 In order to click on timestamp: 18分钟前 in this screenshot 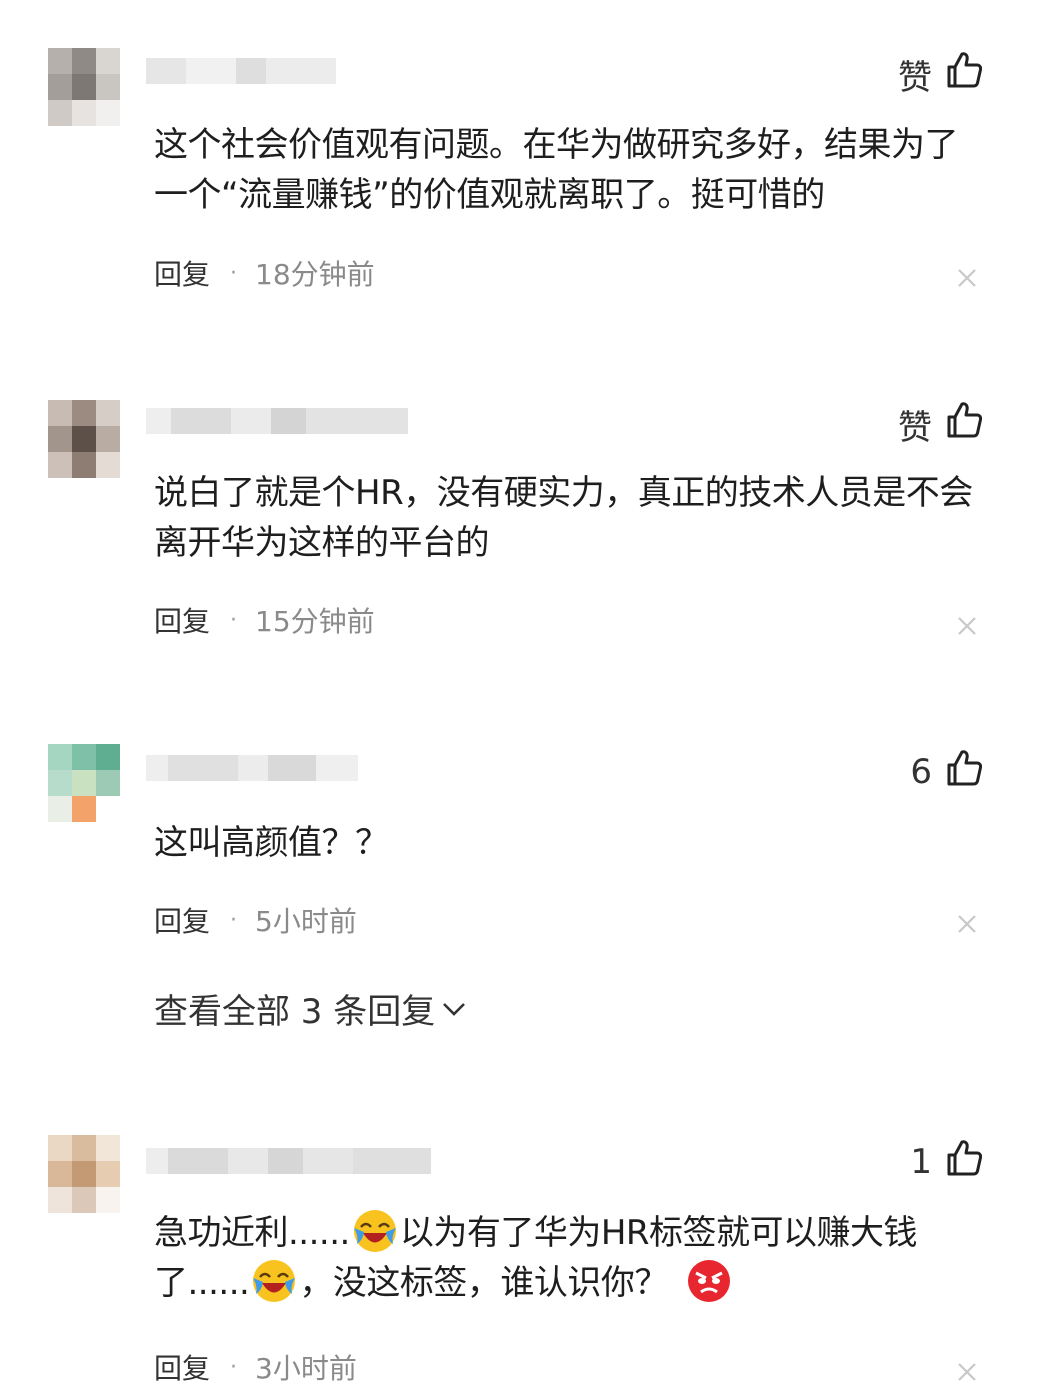, I will do `click(315, 274)`.